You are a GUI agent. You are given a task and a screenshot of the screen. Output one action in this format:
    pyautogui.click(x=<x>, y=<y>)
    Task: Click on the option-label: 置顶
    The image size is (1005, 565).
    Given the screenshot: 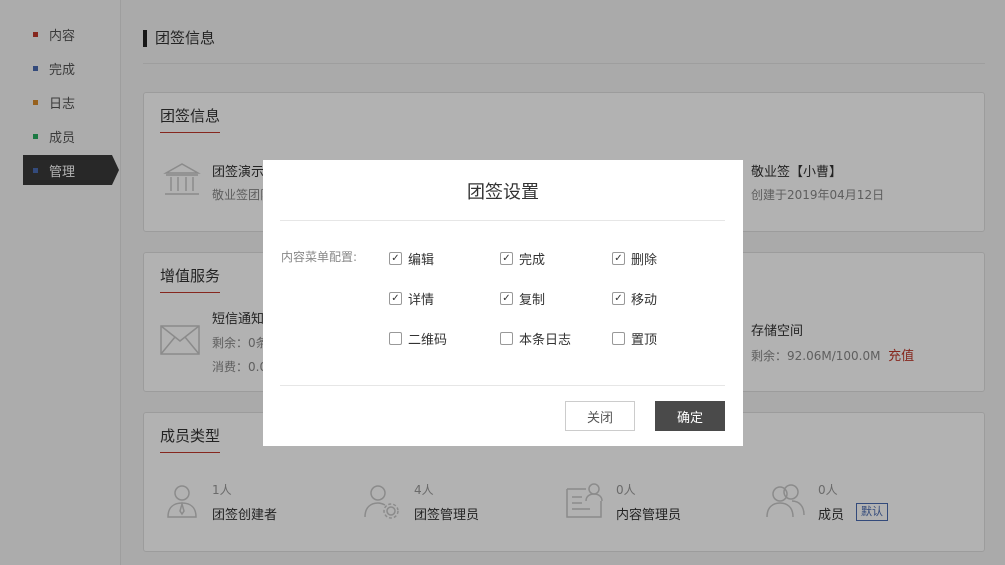 What is the action you would take?
    pyautogui.click(x=644, y=340)
    